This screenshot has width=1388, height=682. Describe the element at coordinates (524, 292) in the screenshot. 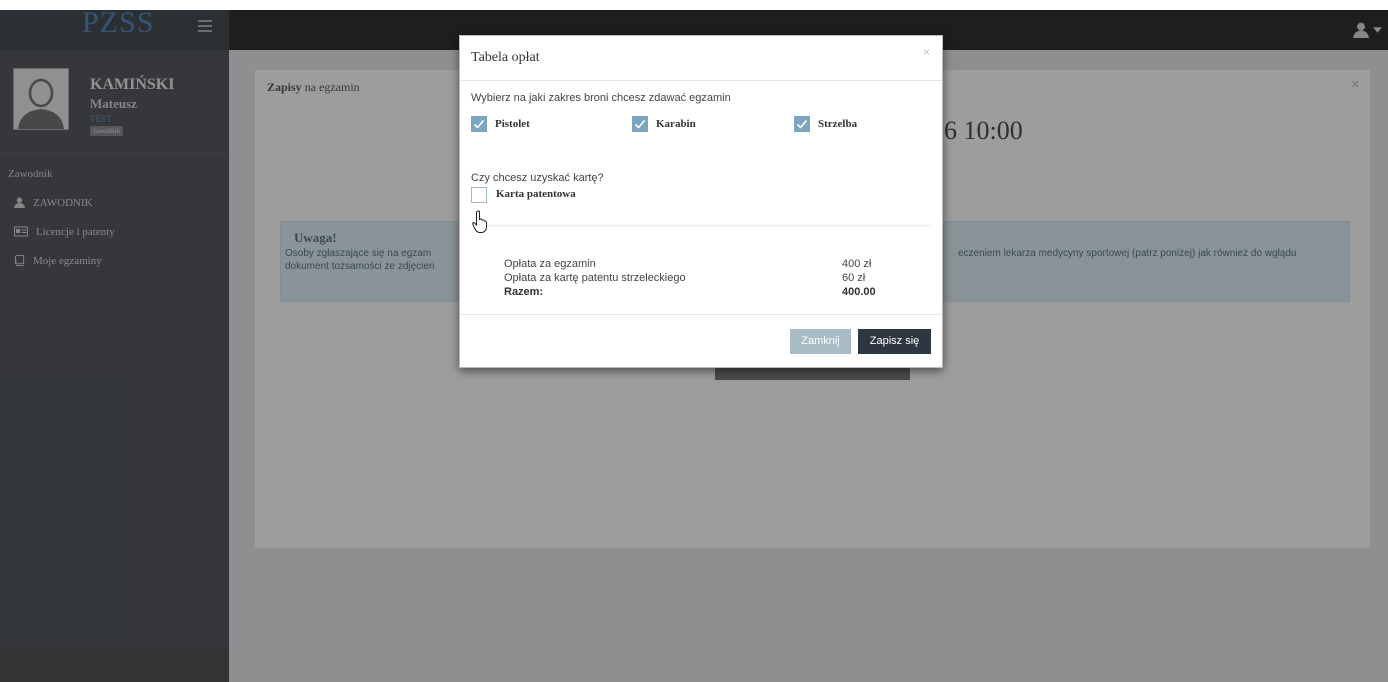

I see `total-label: Razem:` at that location.